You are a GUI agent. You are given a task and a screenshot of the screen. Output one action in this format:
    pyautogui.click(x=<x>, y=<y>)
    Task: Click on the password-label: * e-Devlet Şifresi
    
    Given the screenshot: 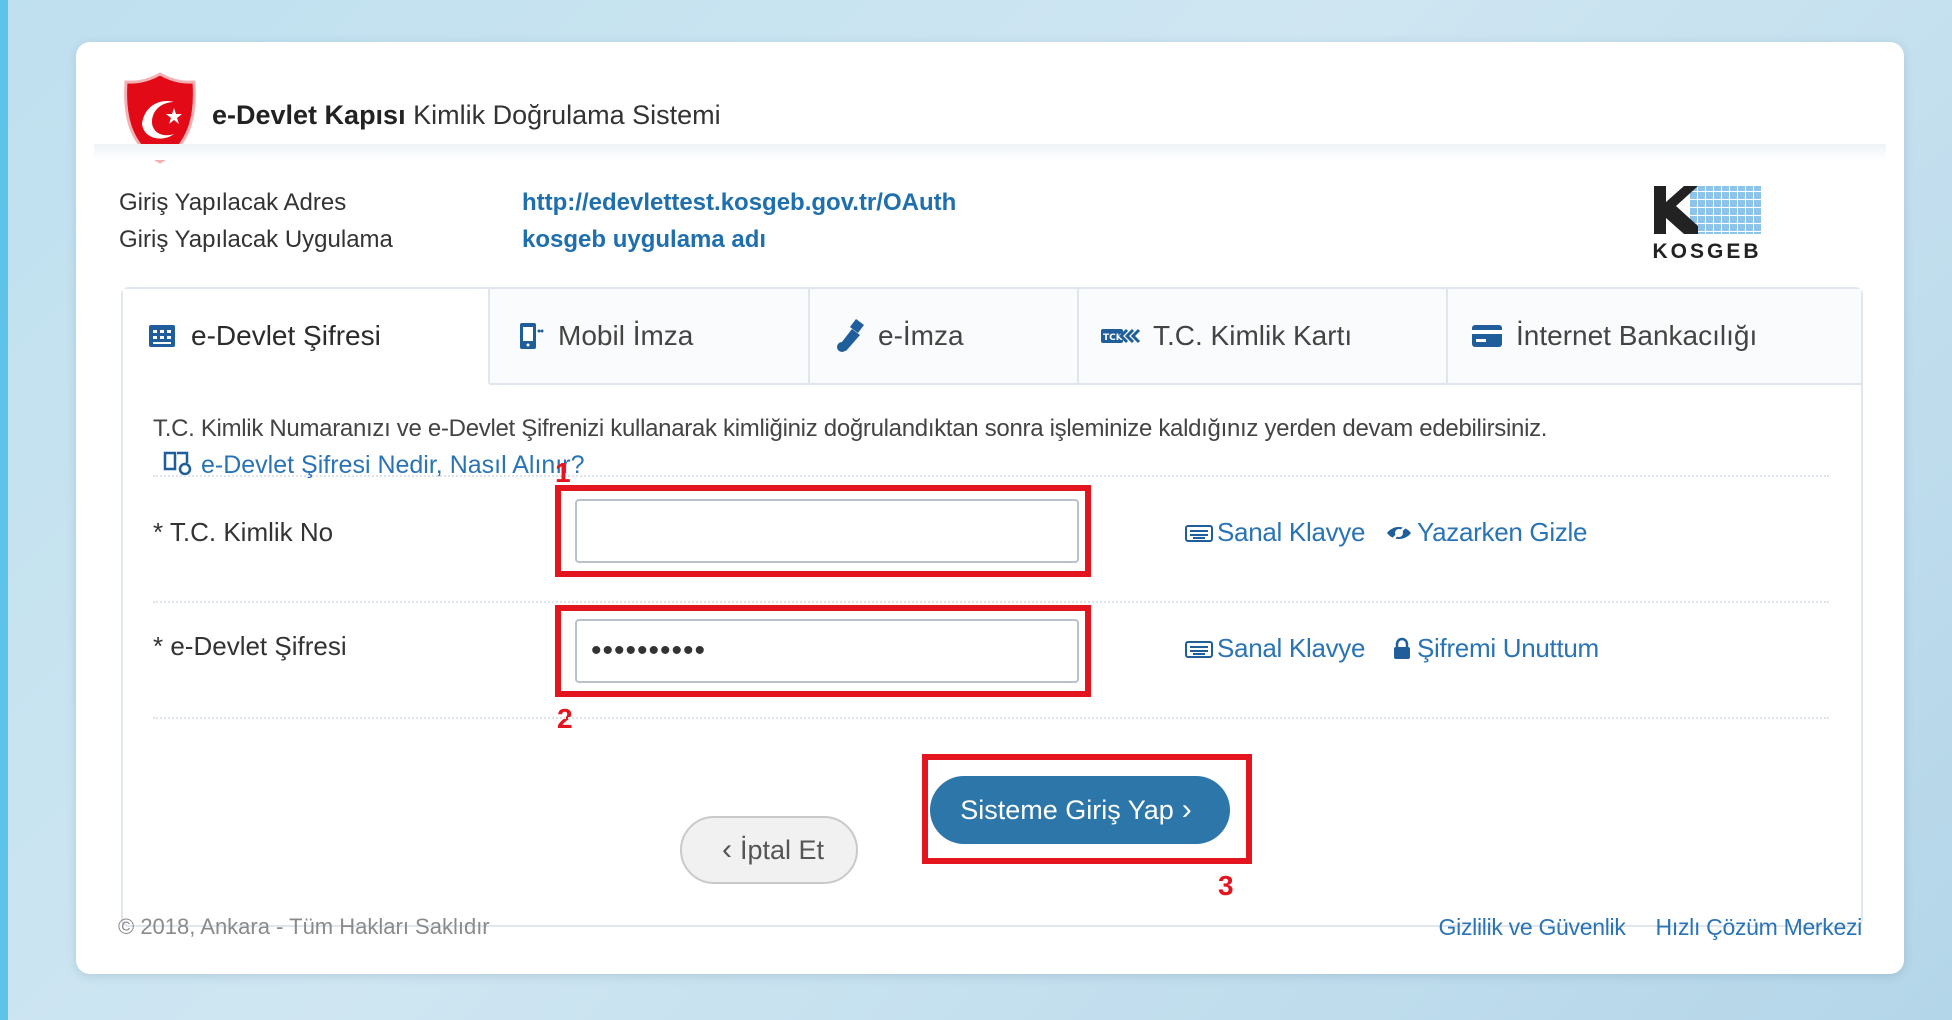 What is the action you would take?
    pyautogui.click(x=250, y=646)
    